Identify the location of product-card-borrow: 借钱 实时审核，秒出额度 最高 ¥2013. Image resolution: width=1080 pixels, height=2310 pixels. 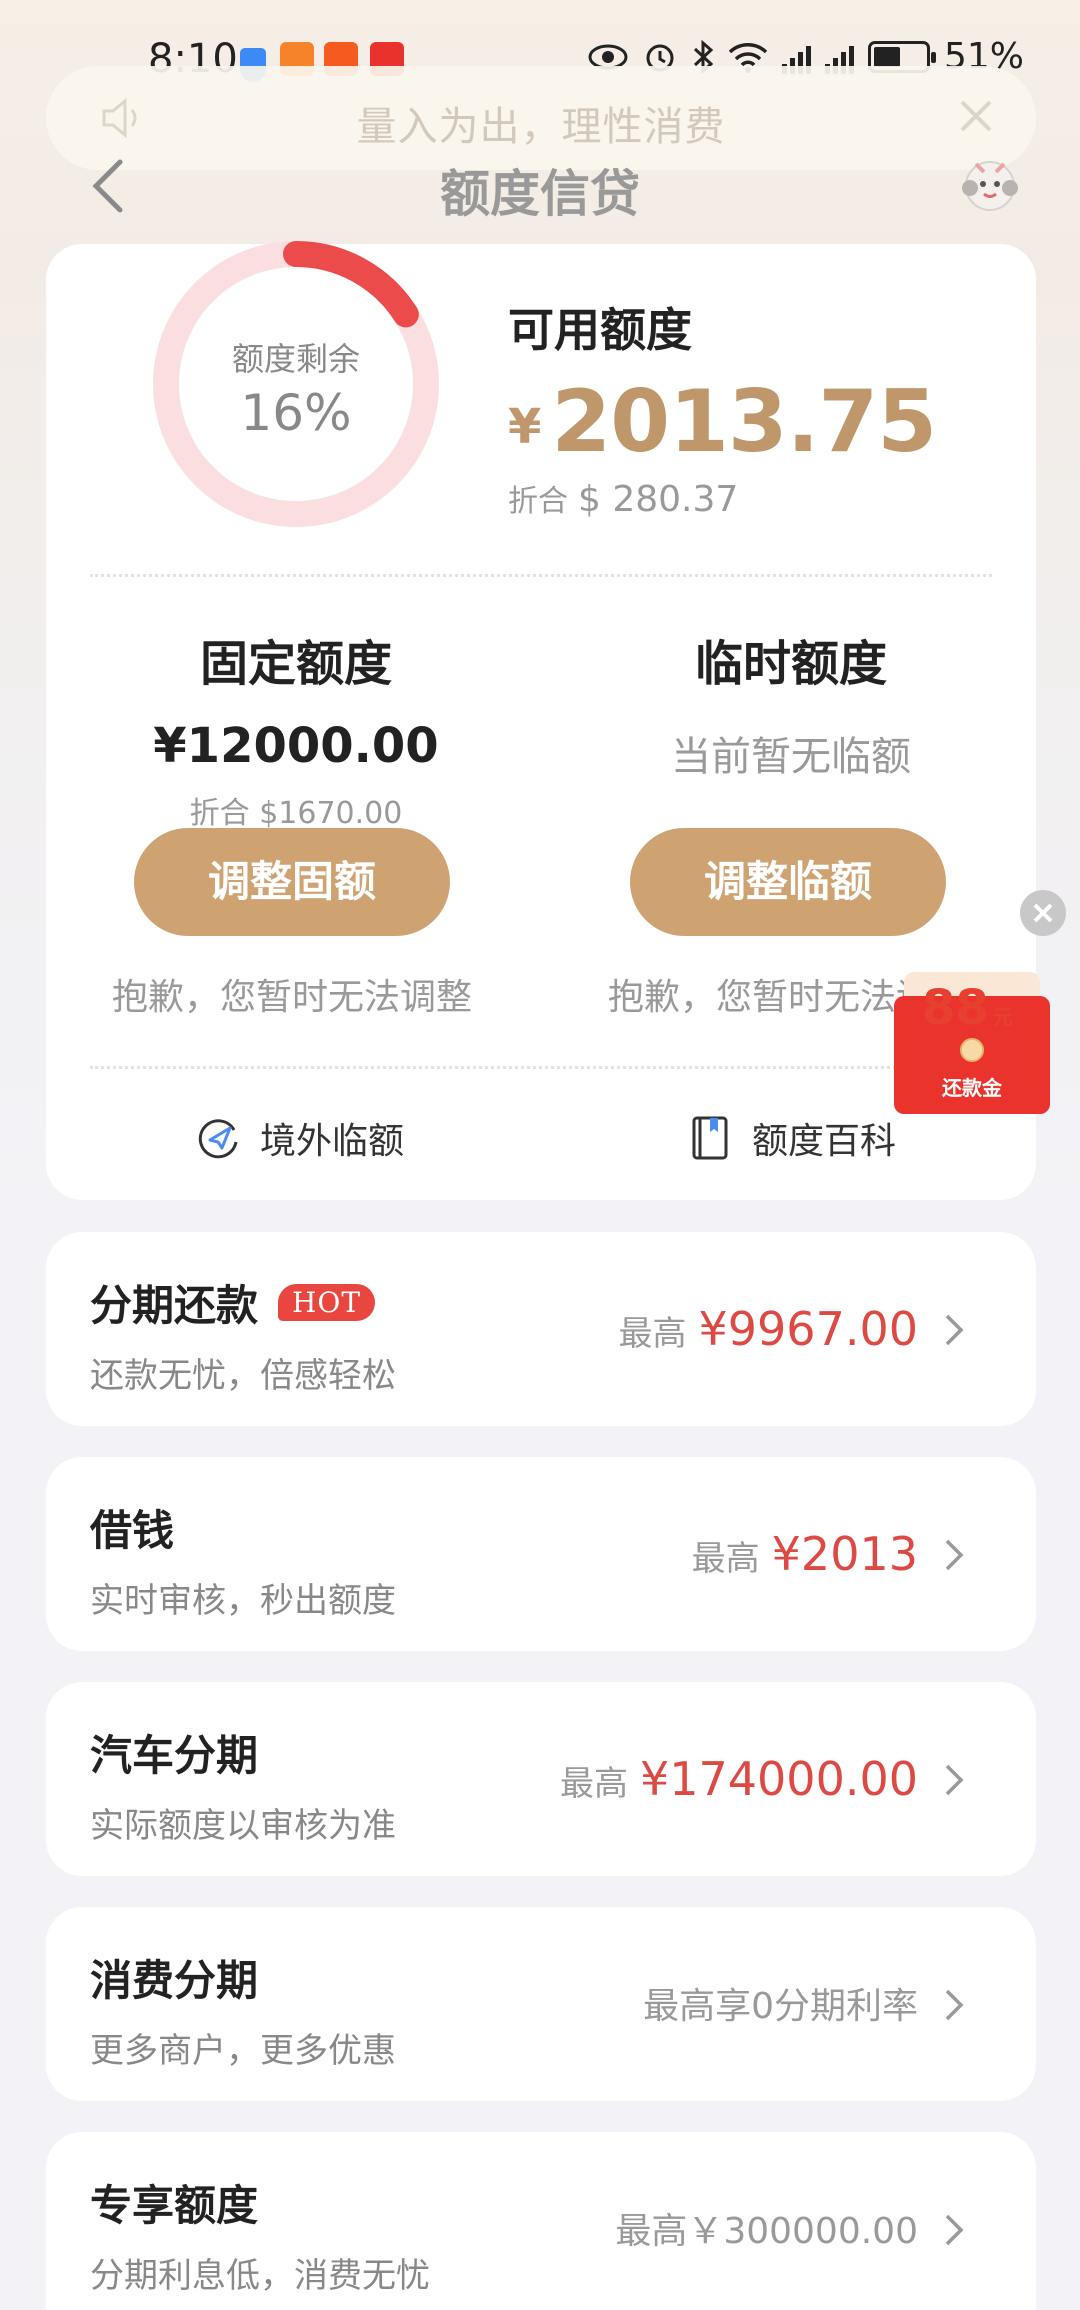
(541, 1554).